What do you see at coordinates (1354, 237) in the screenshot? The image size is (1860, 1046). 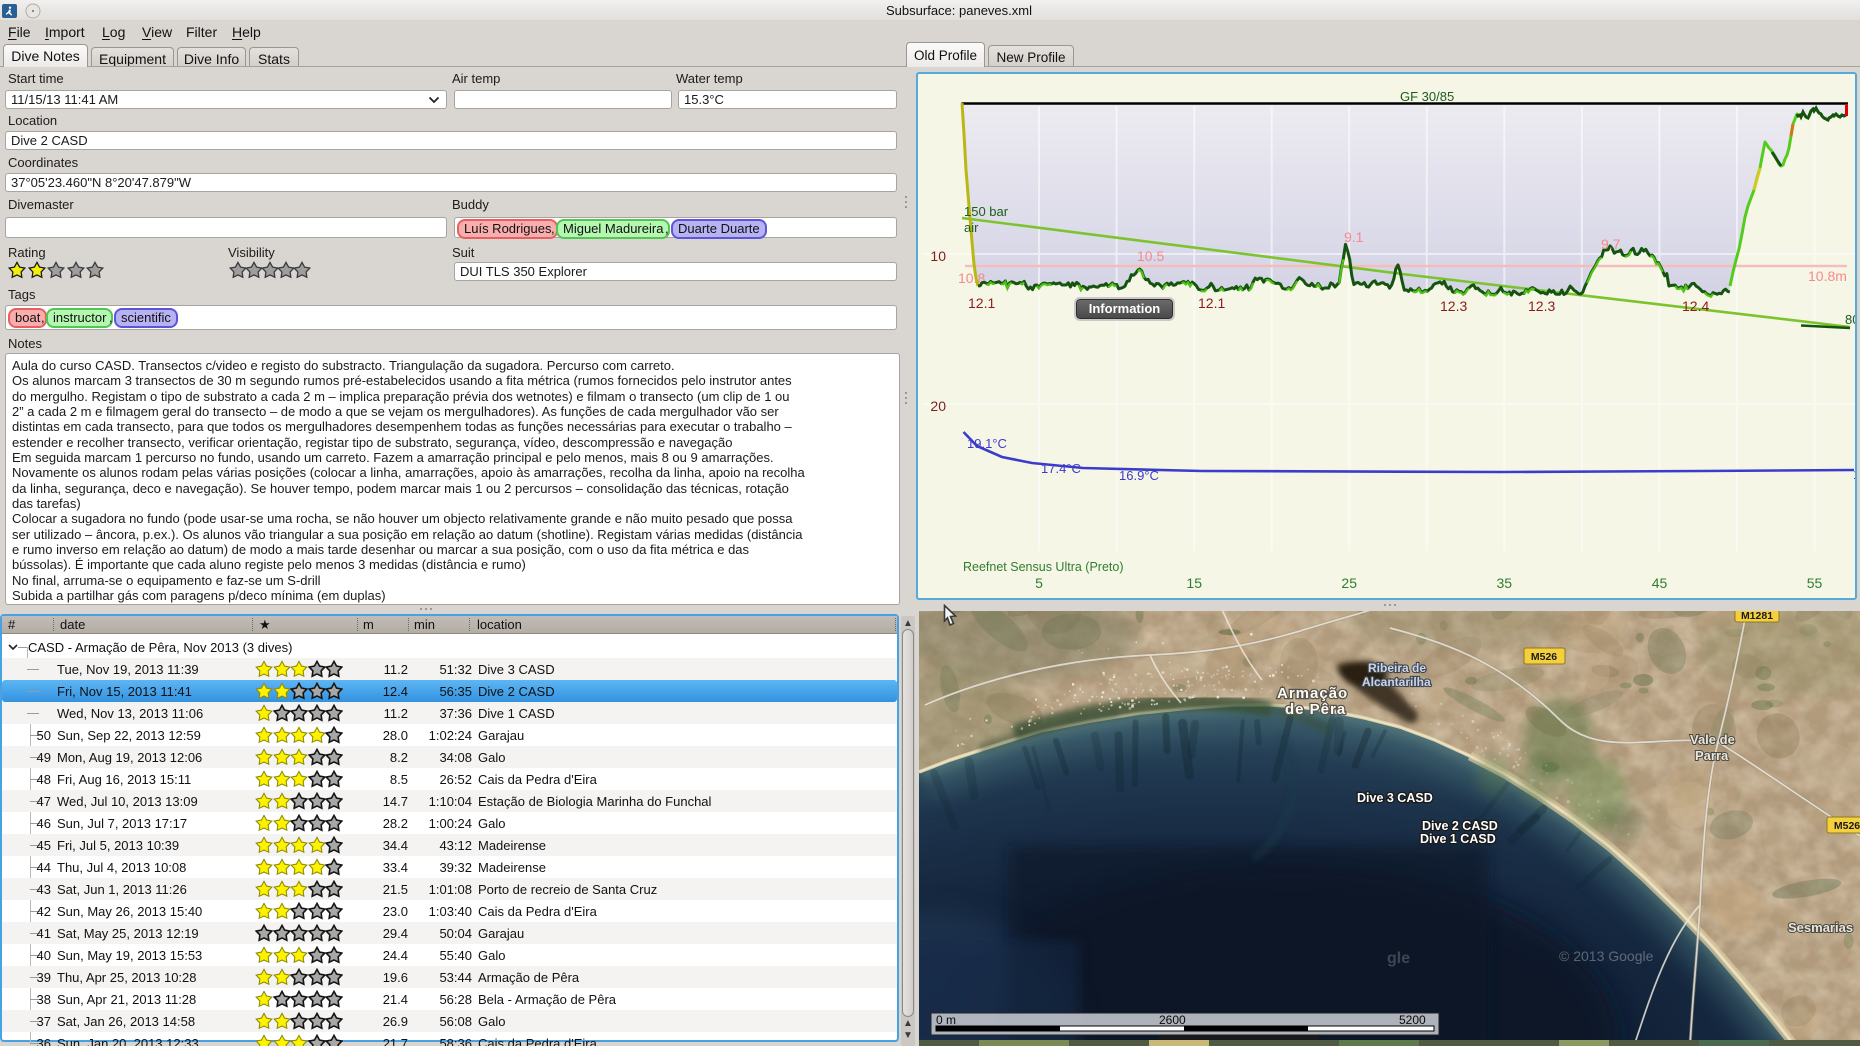 I see `svg-text: 9.1` at bounding box center [1354, 237].